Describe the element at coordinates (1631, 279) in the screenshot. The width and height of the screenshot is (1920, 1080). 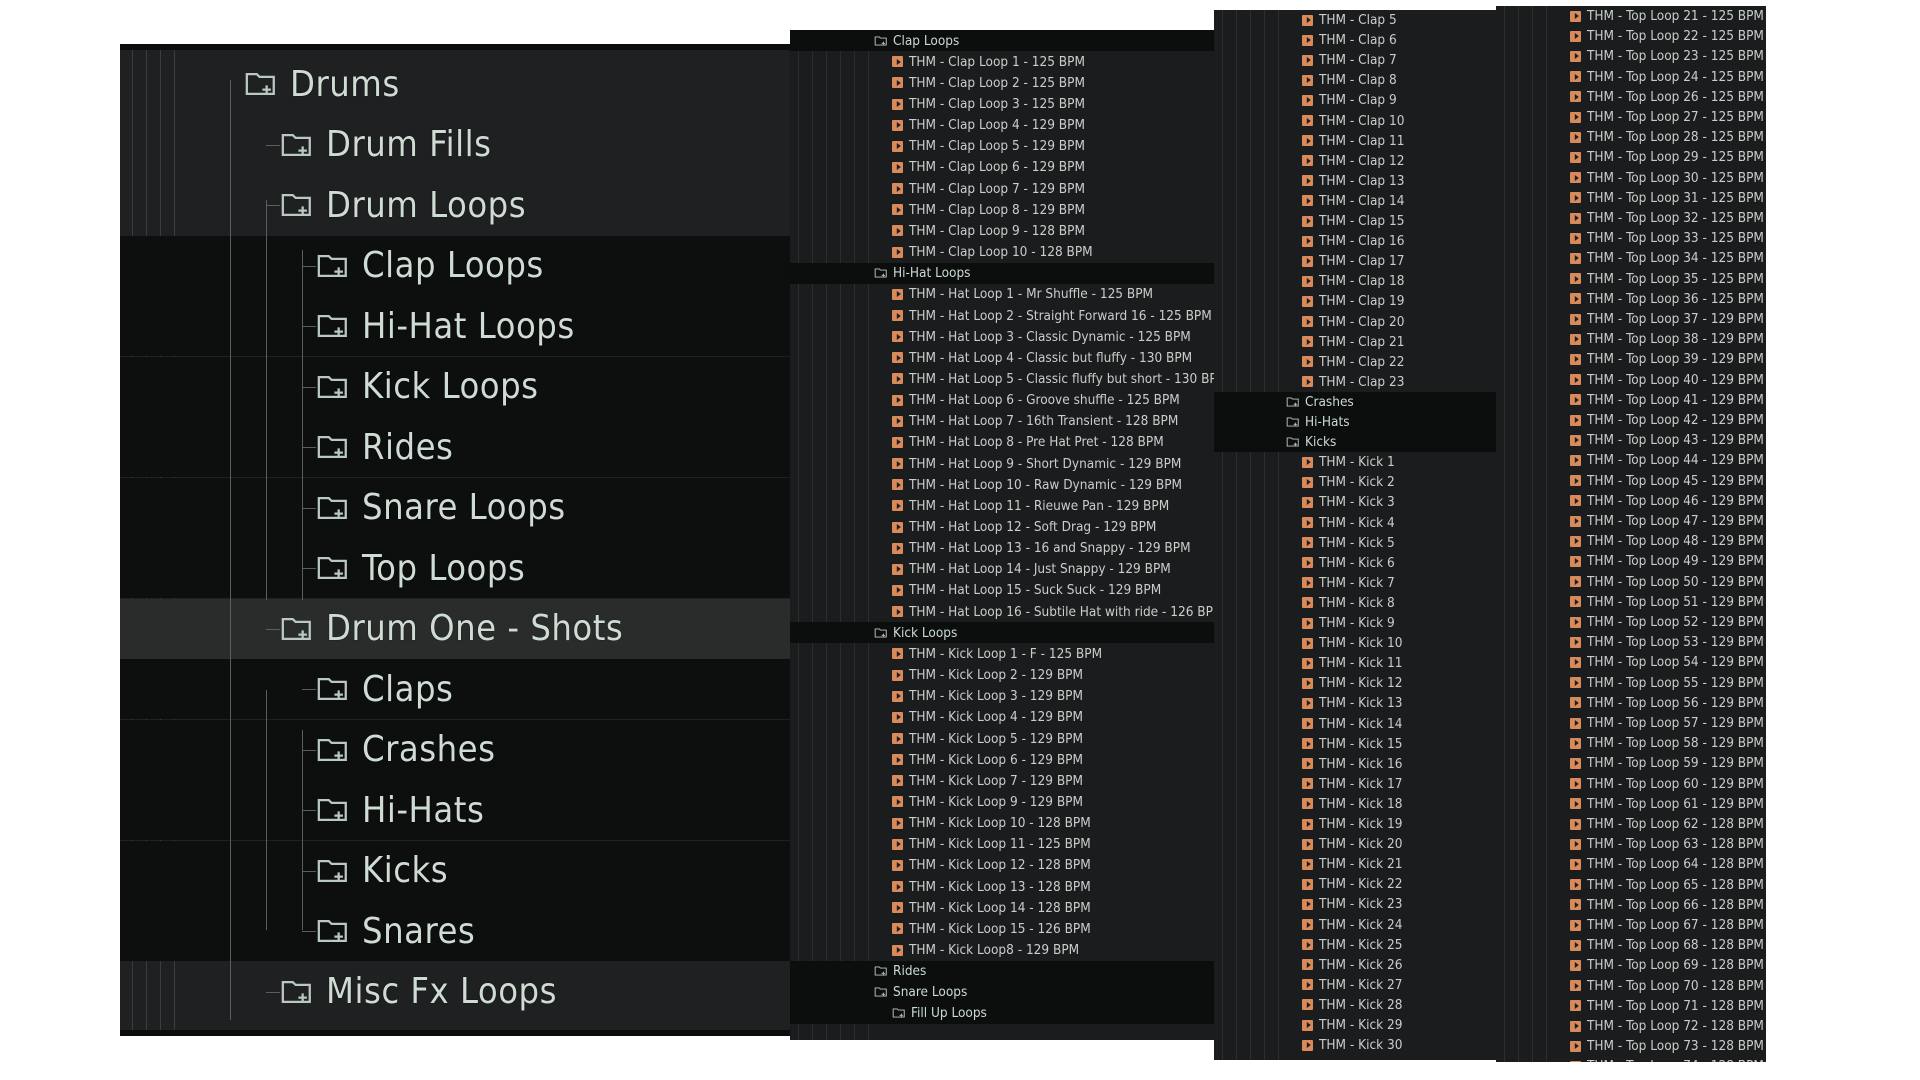
I see `file-row: THM - Top Loop 35 - 125 BPM` at that location.